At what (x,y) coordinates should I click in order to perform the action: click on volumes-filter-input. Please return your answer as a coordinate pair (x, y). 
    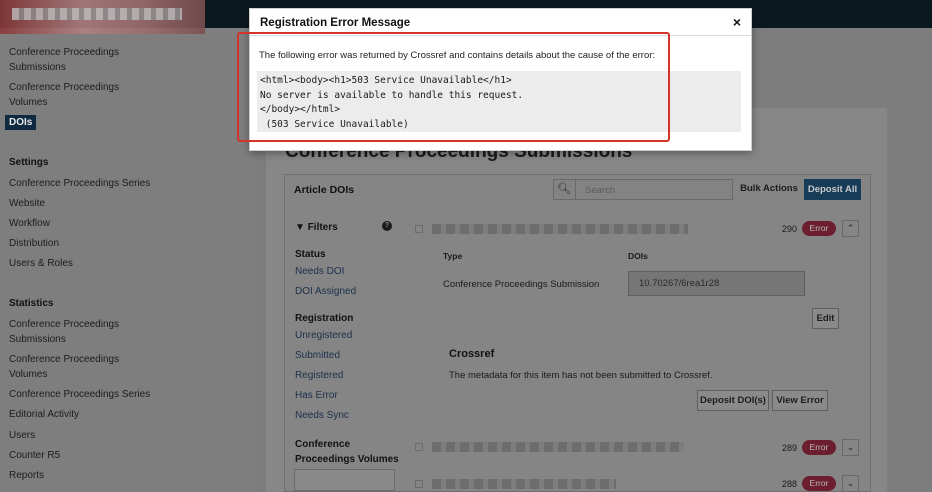
    Looking at the image, I should click on (344, 480).